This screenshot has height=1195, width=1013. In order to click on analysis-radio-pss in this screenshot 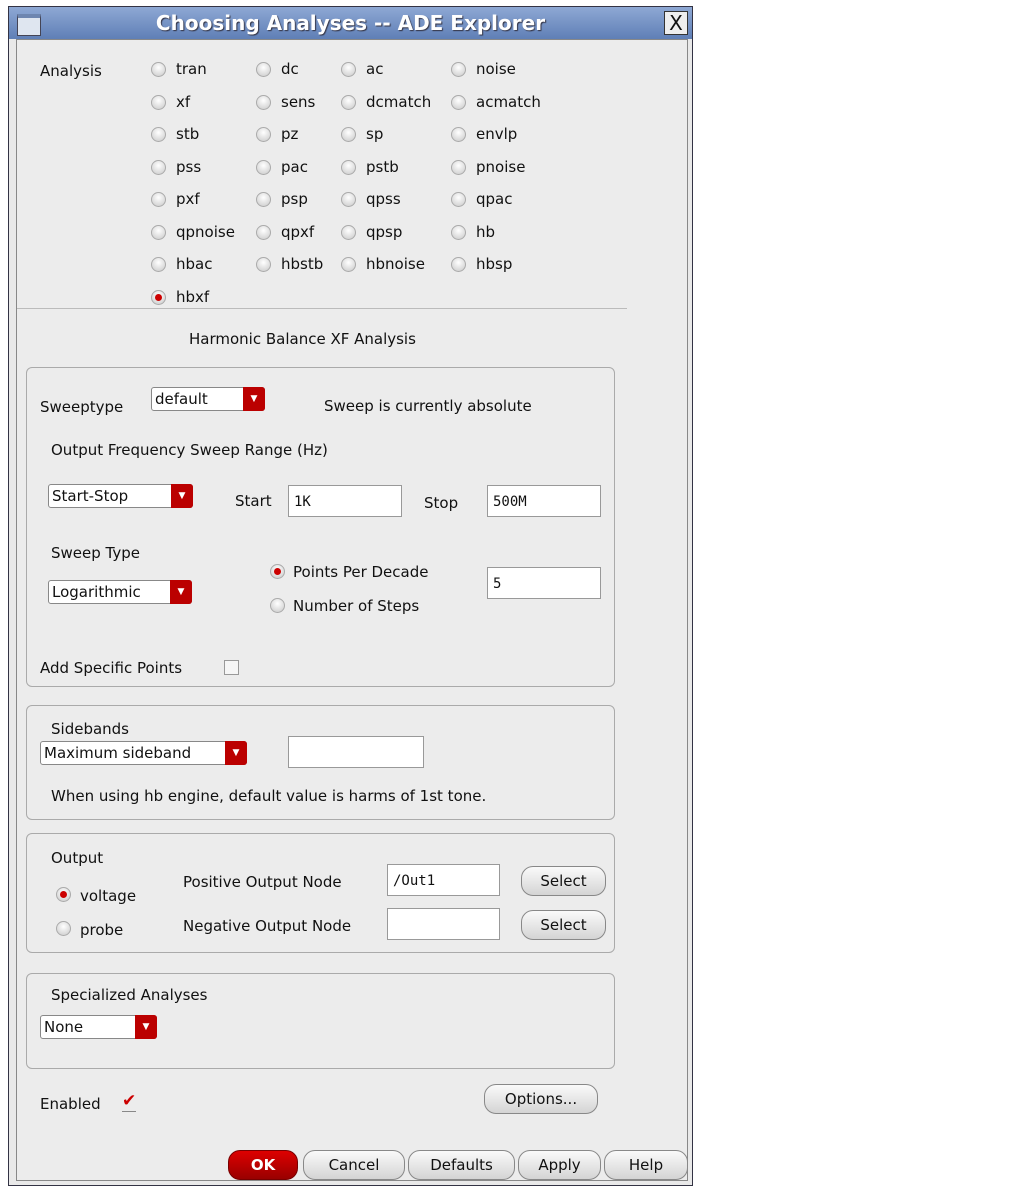, I will do `click(158, 167)`.